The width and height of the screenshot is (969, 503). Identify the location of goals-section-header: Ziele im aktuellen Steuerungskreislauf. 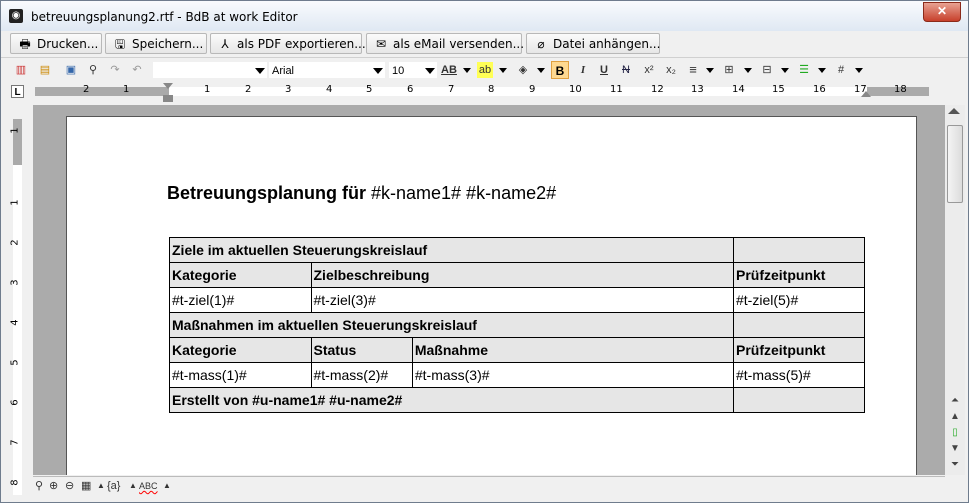
(451, 250).